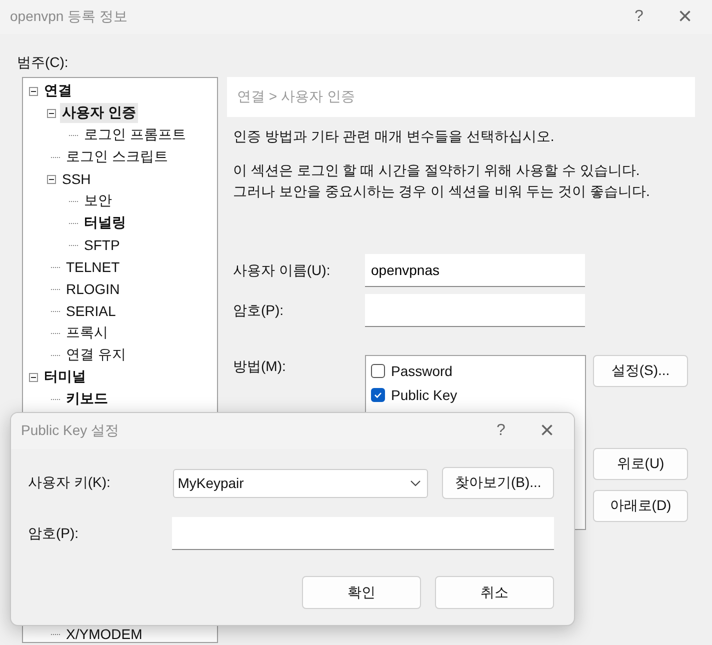 Image resolution: width=712 pixels, height=645 pixels. Describe the element at coordinates (640, 506) in the screenshot. I see `down-button: 아래로(D)` at that location.